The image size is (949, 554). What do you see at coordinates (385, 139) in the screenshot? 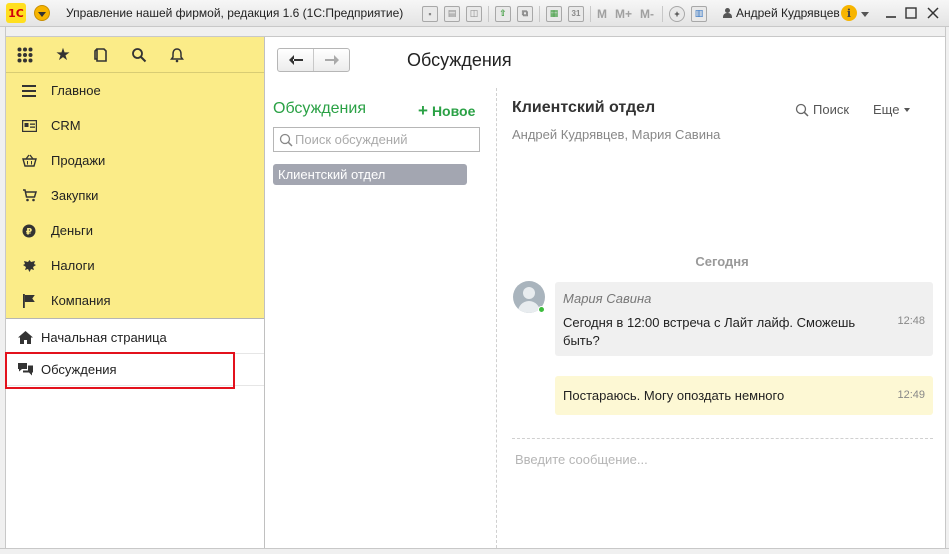
I see `discussion-search-input` at bounding box center [385, 139].